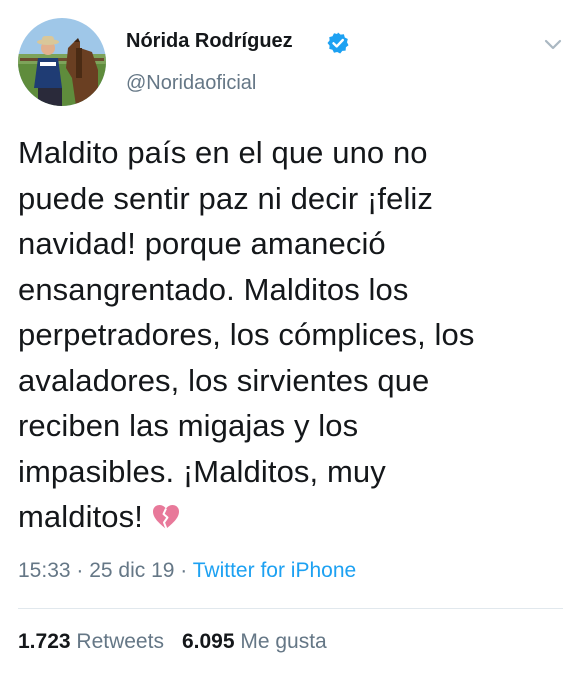 The height and width of the screenshot is (680, 583). I want to click on tweet-text-line: navidad! porque amaneció, so click(202, 243).